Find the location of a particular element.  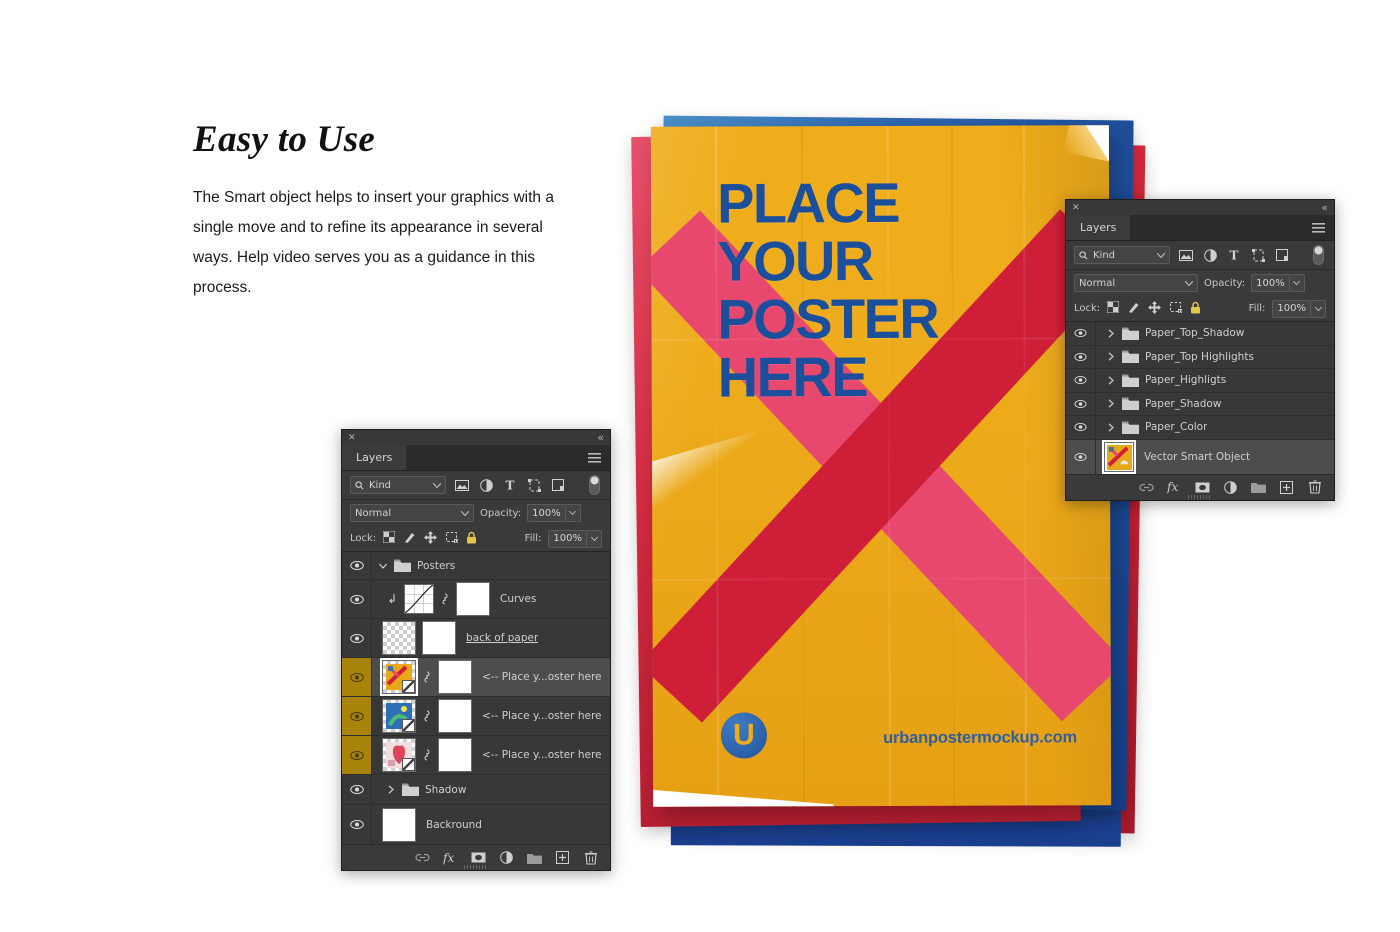

new-layer-icon is located at coordinates (1286, 487).